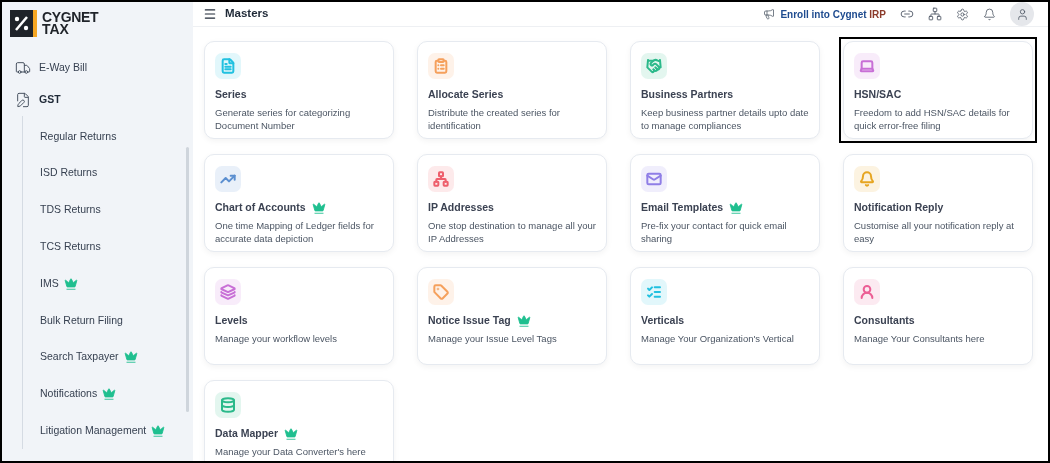 Image resolution: width=1050 pixels, height=463 pixels. What do you see at coordinates (299, 420) in the screenshot?
I see `master-card: Data Mapper Manage your Data Converter's here` at bounding box center [299, 420].